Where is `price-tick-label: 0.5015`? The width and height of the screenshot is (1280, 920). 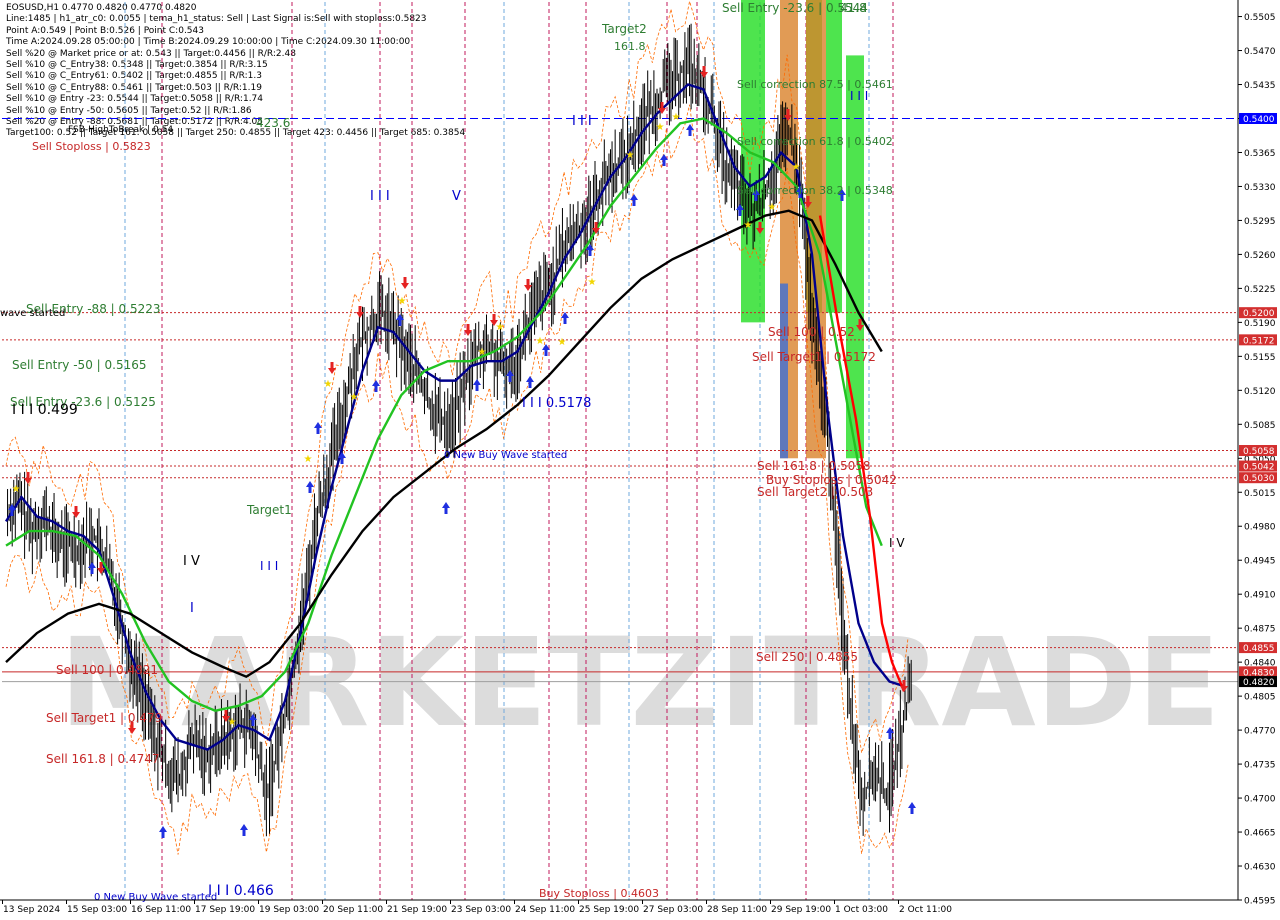 price-tick-label: 0.5015 is located at coordinates (1260, 494).